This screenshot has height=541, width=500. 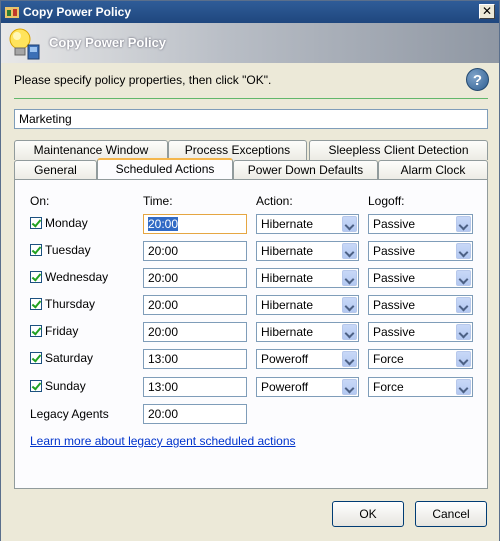 I want to click on app-icon, so click(x=12, y=12).